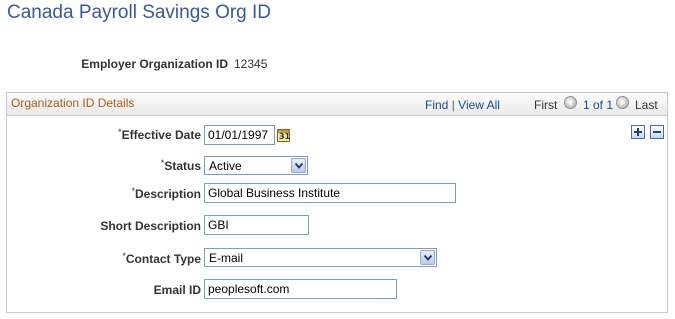 The width and height of the screenshot is (675, 319). Describe the element at coordinates (226, 258) in the screenshot. I see `contact-type-select-value: E-mail` at that location.